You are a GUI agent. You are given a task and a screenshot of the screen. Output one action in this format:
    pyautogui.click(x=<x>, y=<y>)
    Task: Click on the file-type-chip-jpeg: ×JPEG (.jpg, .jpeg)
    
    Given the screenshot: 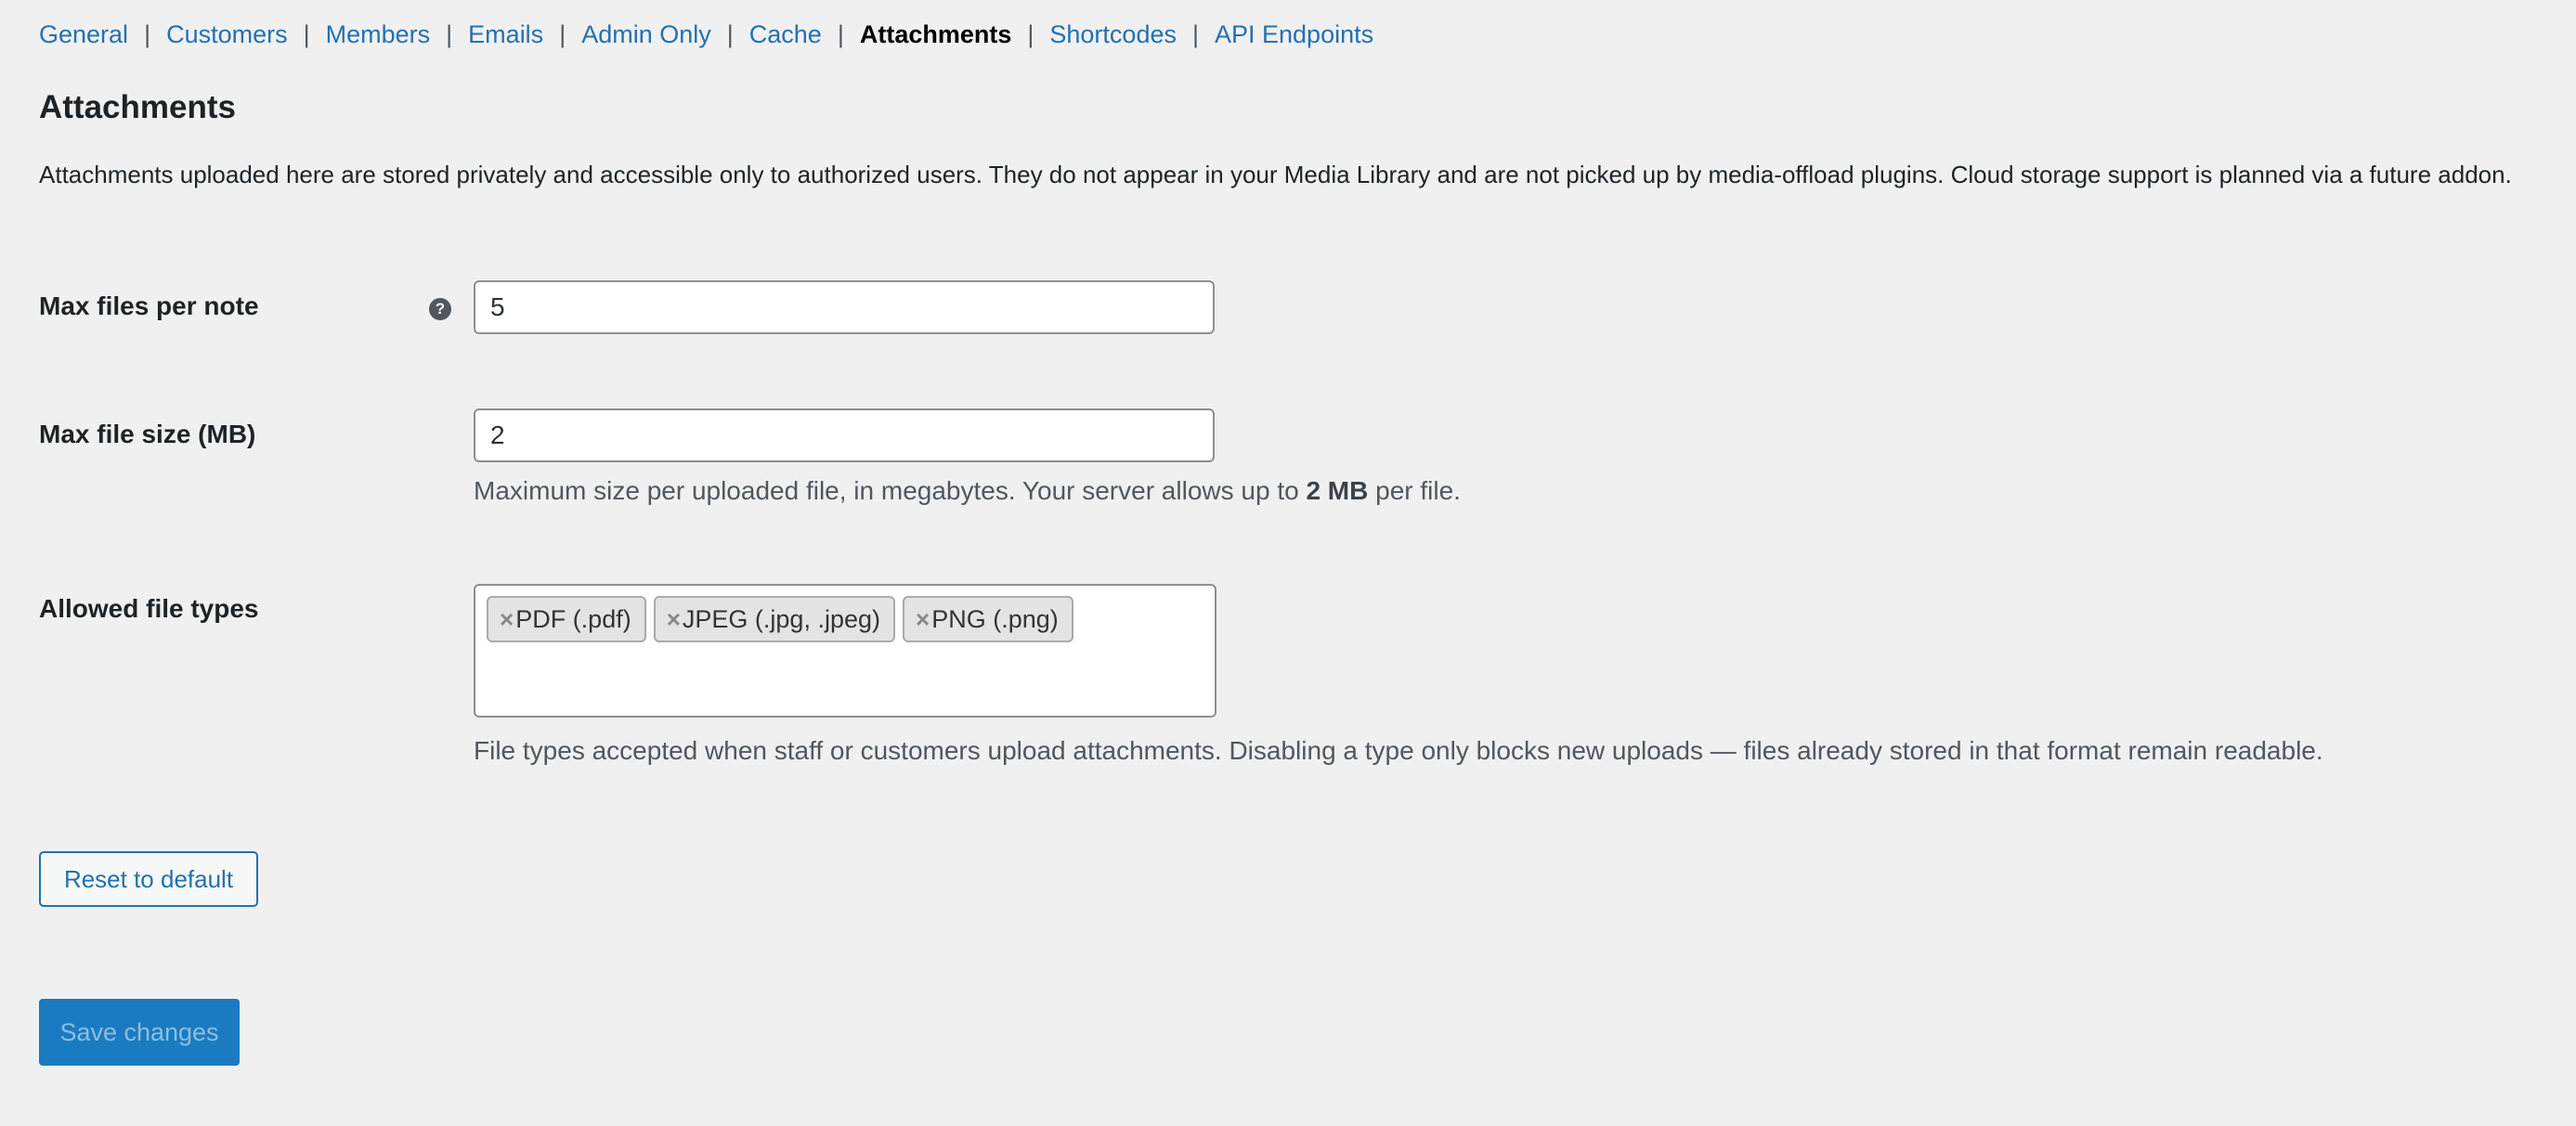 What is the action you would take?
    pyautogui.click(x=774, y=619)
    